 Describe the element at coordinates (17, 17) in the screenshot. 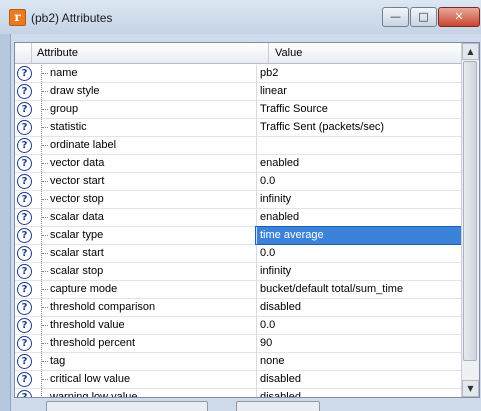

I see `opnet-logo-icon: r` at that location.